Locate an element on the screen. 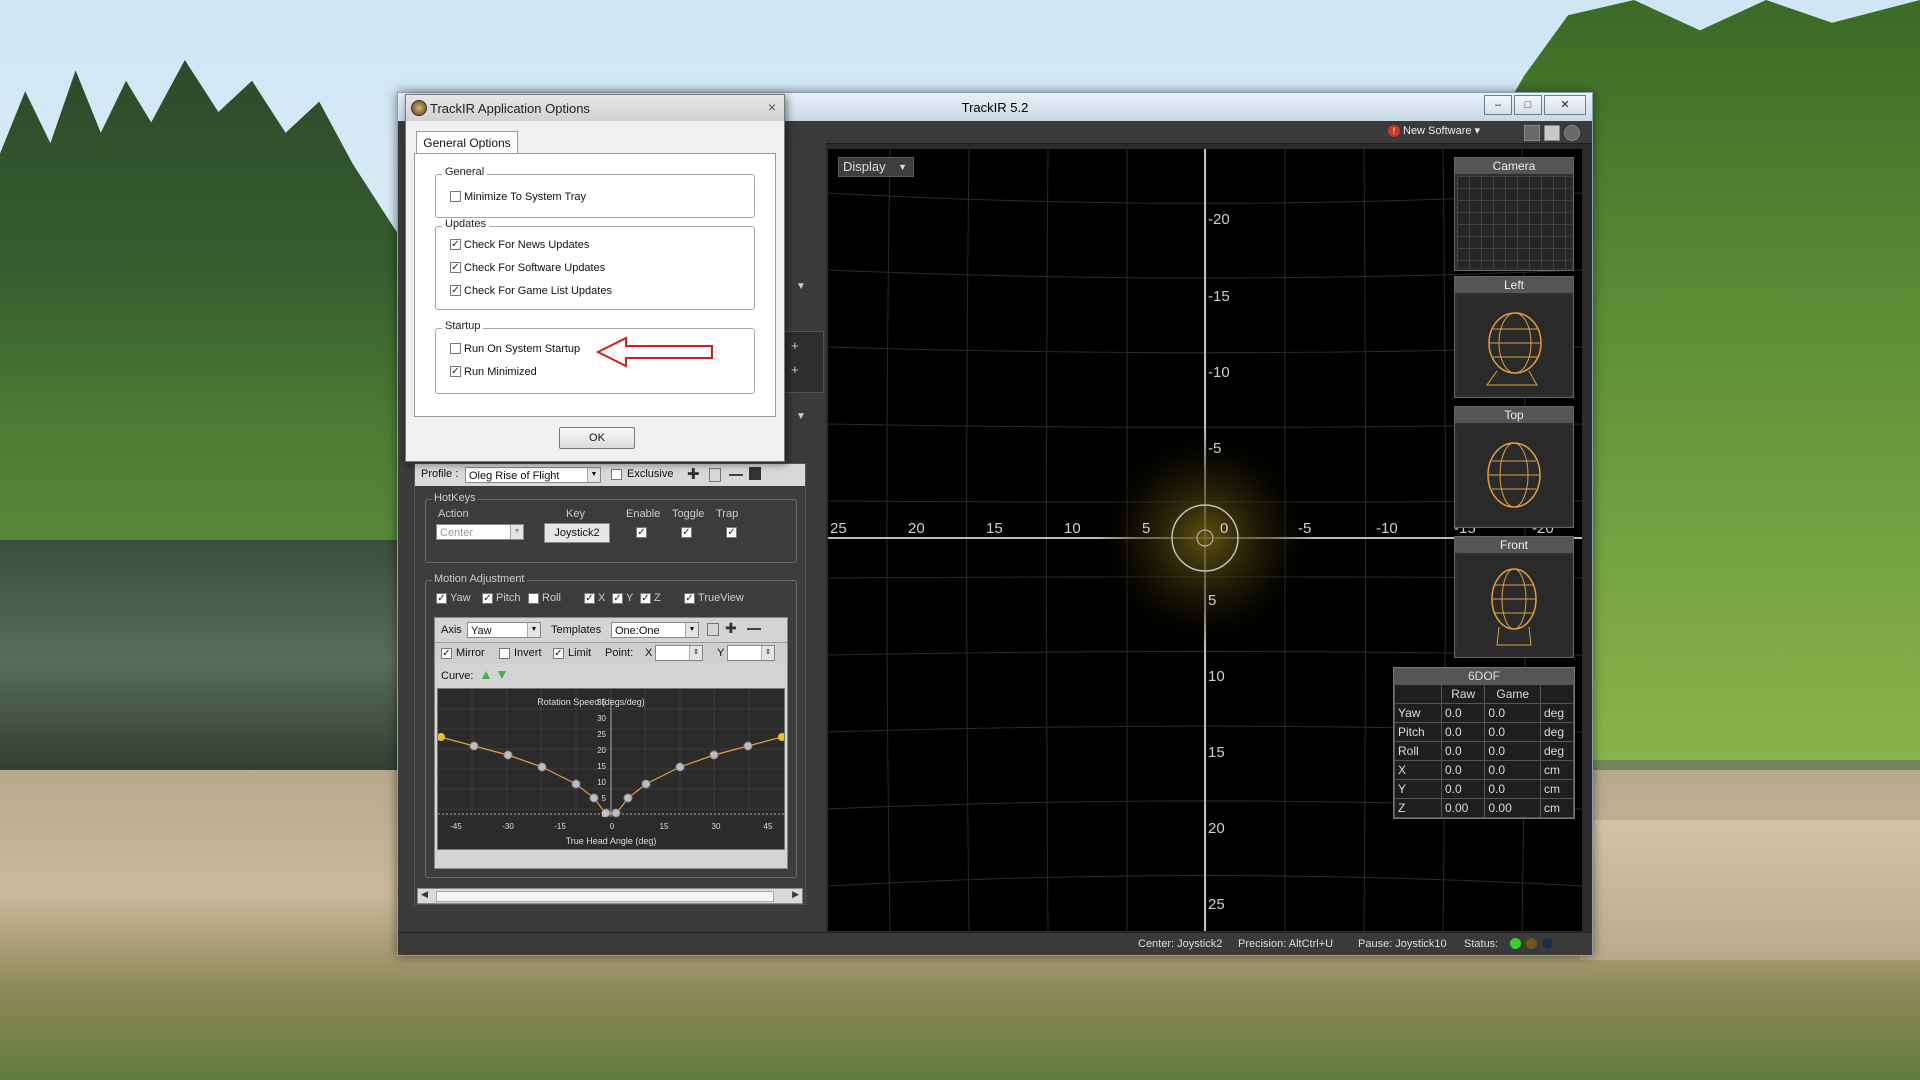 The height and width of the screenshot is (1080, 1920). gamelist-updates-option: ✓ Check For Game List Updates is located at coordinates (531, 290).